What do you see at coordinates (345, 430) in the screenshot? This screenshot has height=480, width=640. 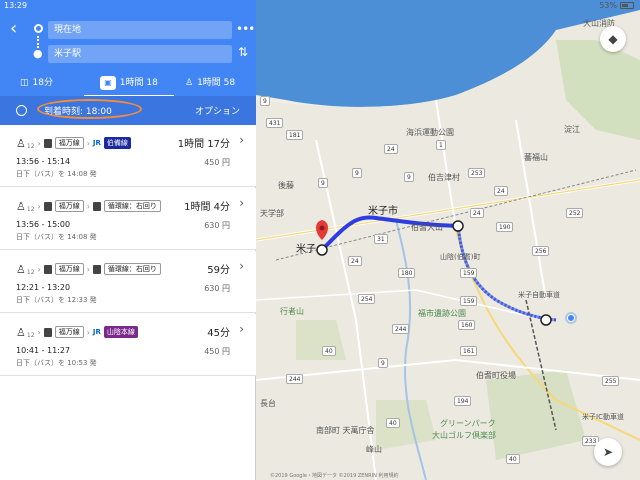 I see `map-label: 南部町 天萬庁舎` at bounding box center [345, 430].